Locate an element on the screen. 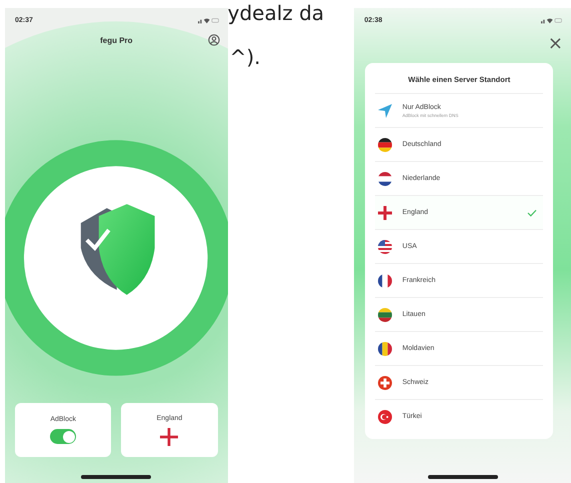 This screenshot has width=571, height=483. background-text: ^). is located at coordinates (246, 57).